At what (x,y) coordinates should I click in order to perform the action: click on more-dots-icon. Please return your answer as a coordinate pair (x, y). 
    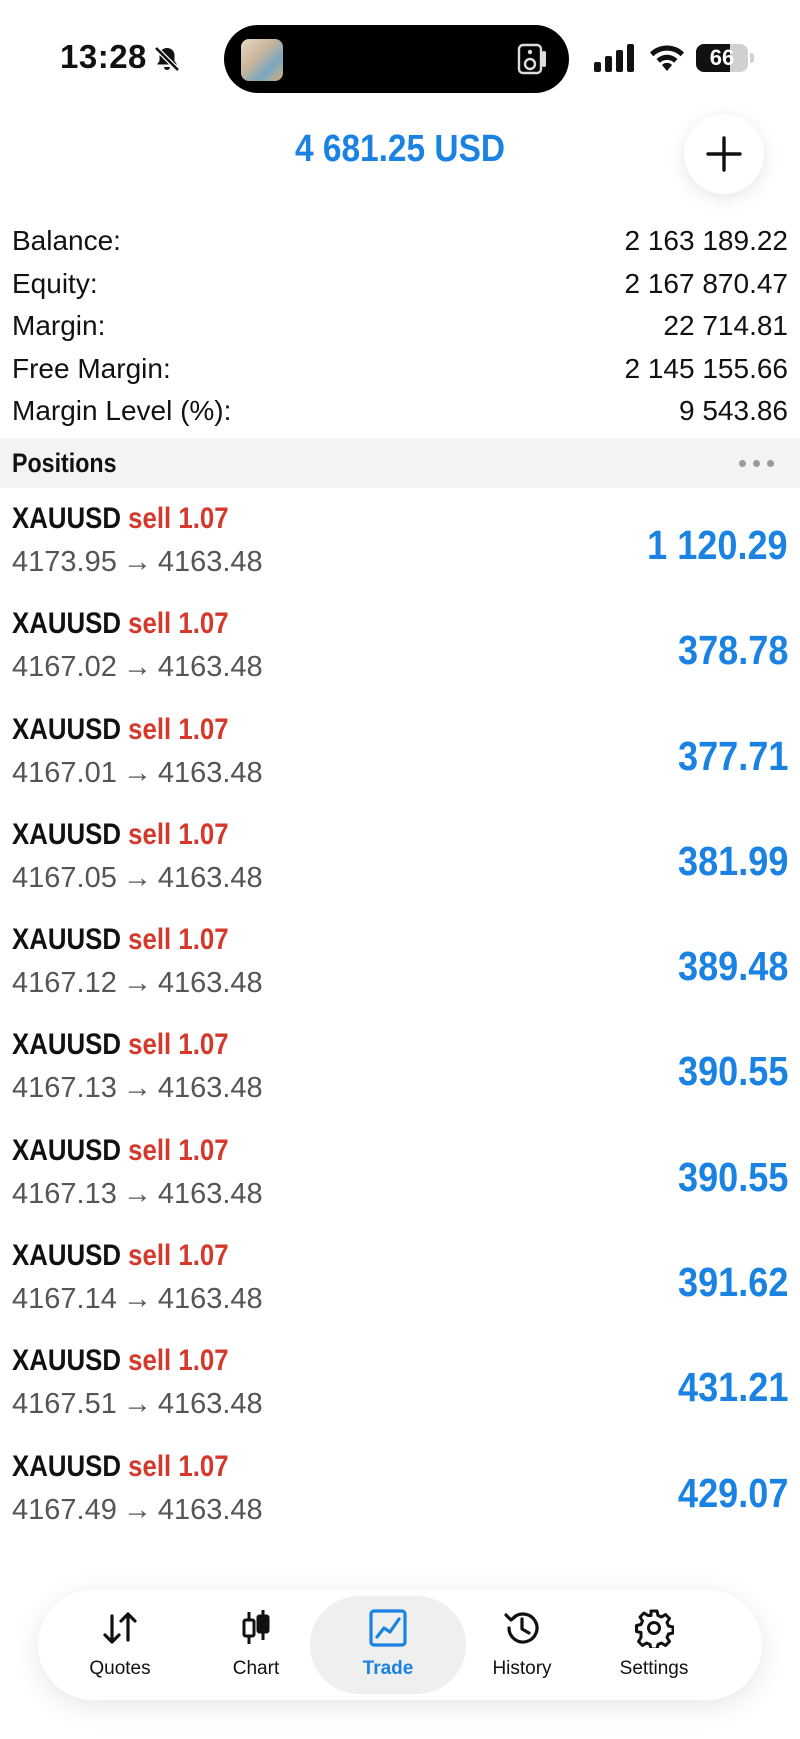
    Looking at the image, I should click on (763, 463).